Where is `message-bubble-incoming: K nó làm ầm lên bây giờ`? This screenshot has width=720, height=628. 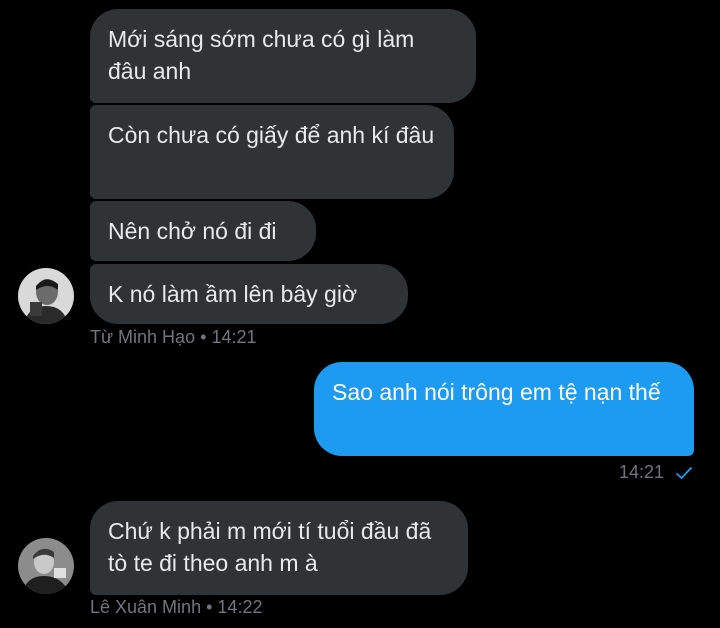 message-bubble-incoming: K nó làm ầm lên bây giờ is located at coordinates (249, 294).